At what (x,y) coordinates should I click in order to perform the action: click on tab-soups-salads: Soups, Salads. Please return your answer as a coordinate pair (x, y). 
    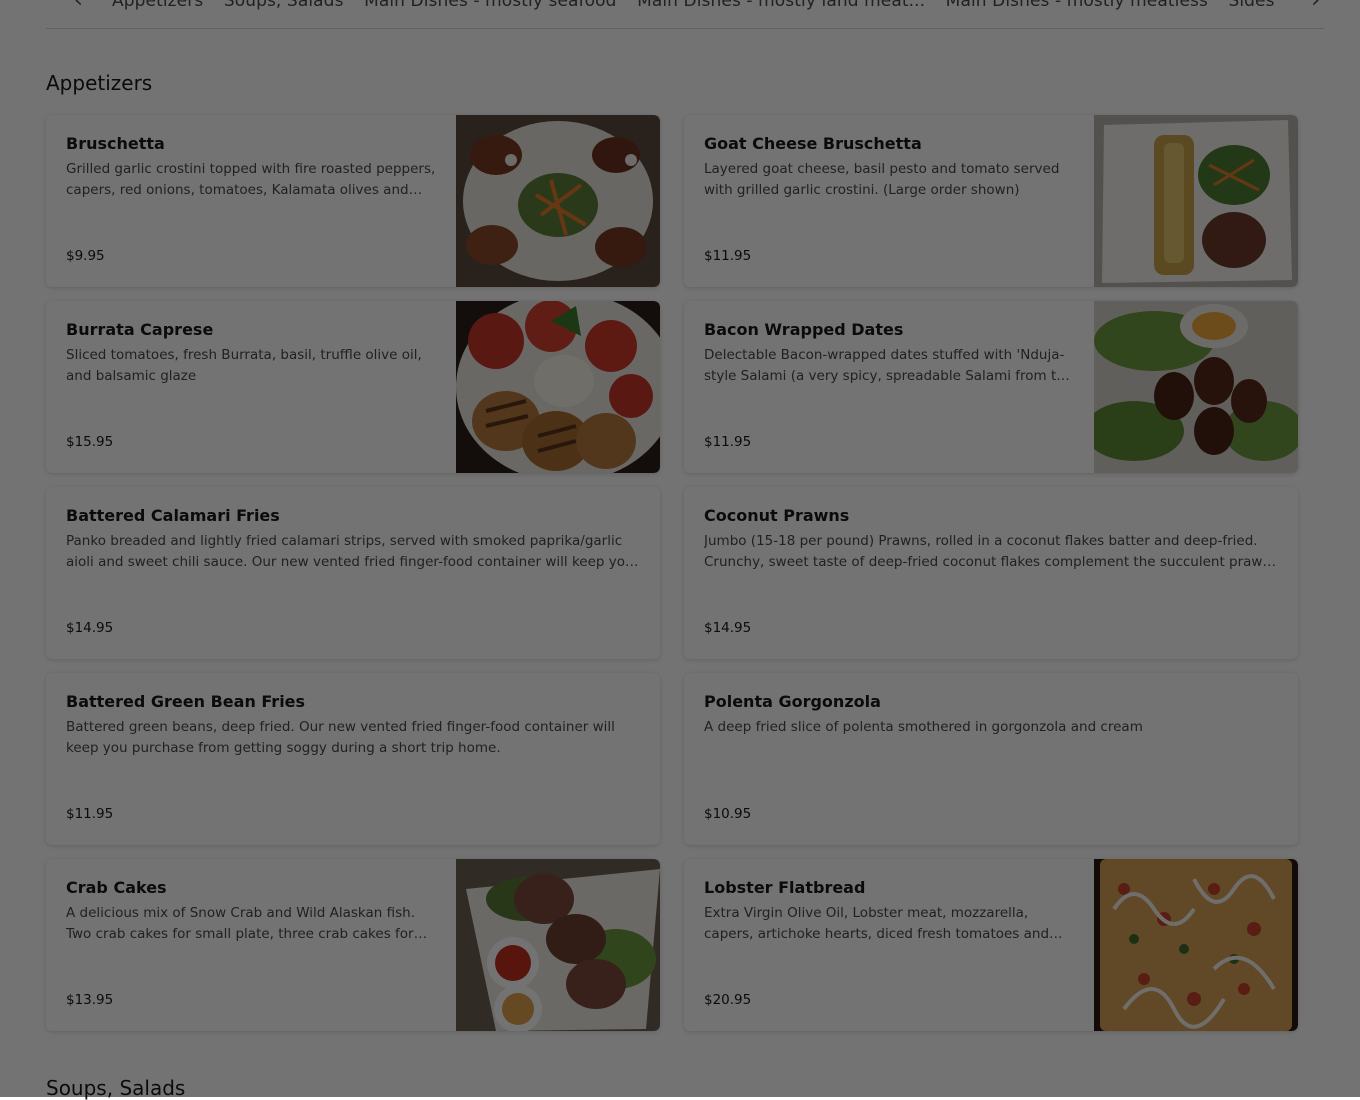
    Looking at the image, I should click on (284, 5).